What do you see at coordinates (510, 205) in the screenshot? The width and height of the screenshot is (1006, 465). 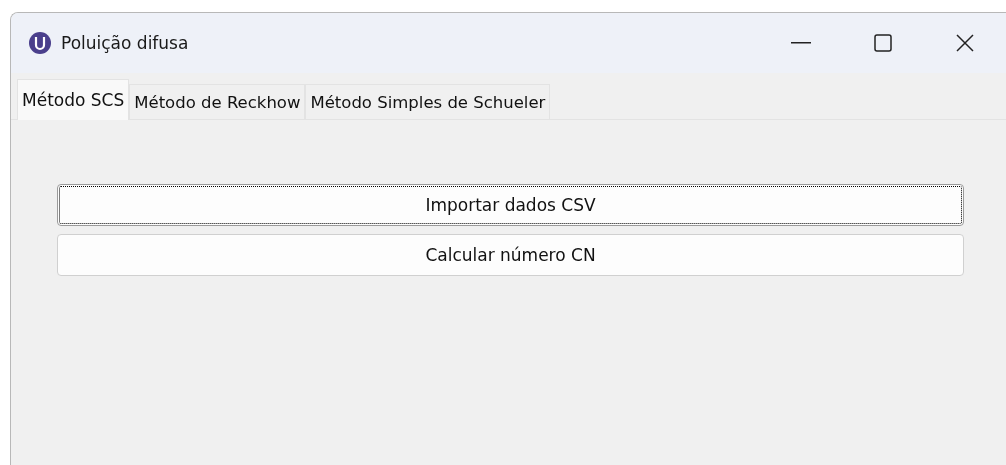 I see `action-button: Importar dados CSV` at bounding box center [510, 205].